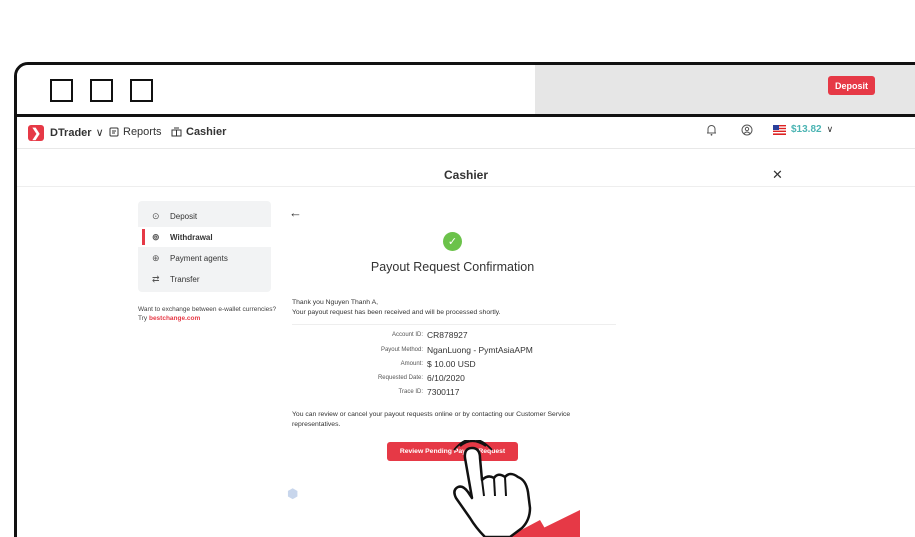 The height and width of the screenshot is (537, 915). Describe the element at coordinates (156, 215) in the screenshot. I see `deposit-icon: ⊙` at that location.